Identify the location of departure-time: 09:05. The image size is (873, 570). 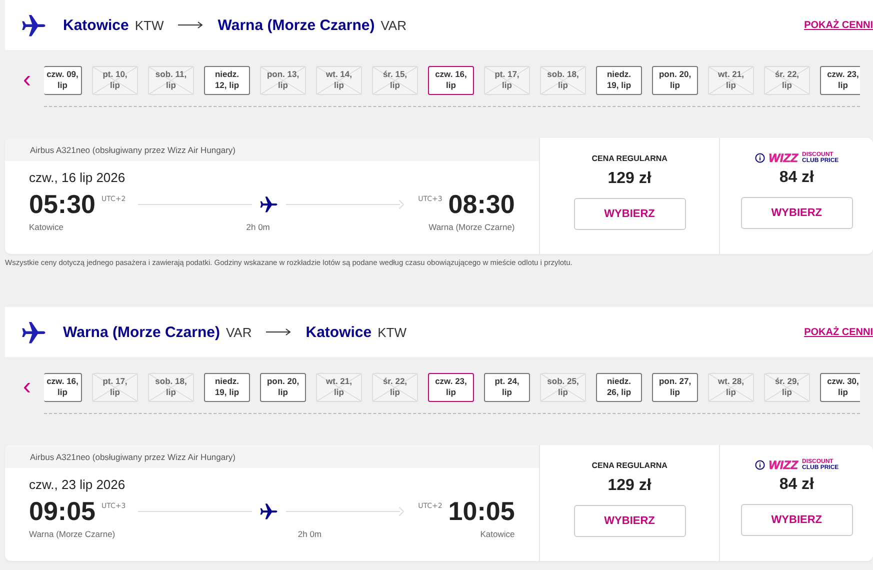
(62, 511).